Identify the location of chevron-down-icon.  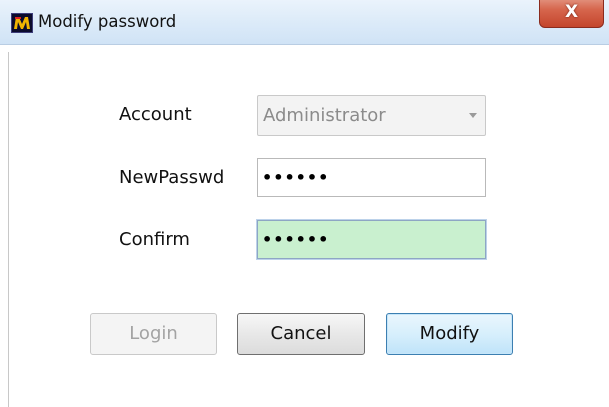
(473, 115).